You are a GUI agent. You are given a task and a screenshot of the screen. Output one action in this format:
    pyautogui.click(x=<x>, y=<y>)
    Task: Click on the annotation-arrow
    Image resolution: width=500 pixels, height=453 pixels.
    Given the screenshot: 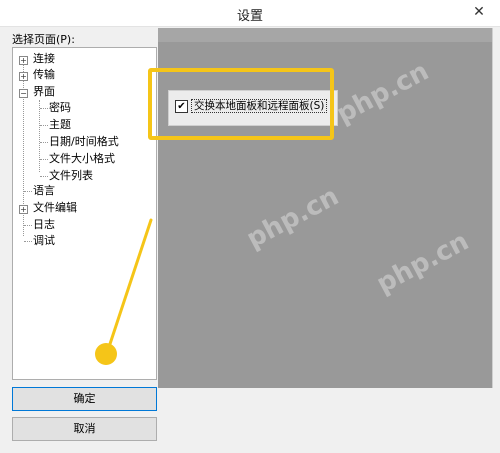 What is the action you would take?
    pyautogui.click(x=124, y=291)
    